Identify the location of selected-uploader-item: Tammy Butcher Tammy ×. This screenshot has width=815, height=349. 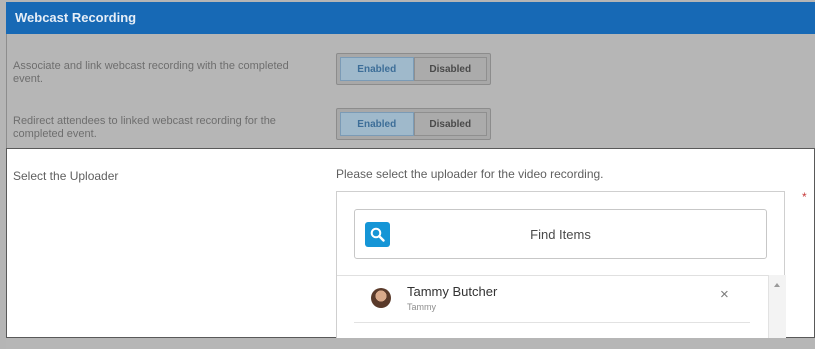
(552, 302).